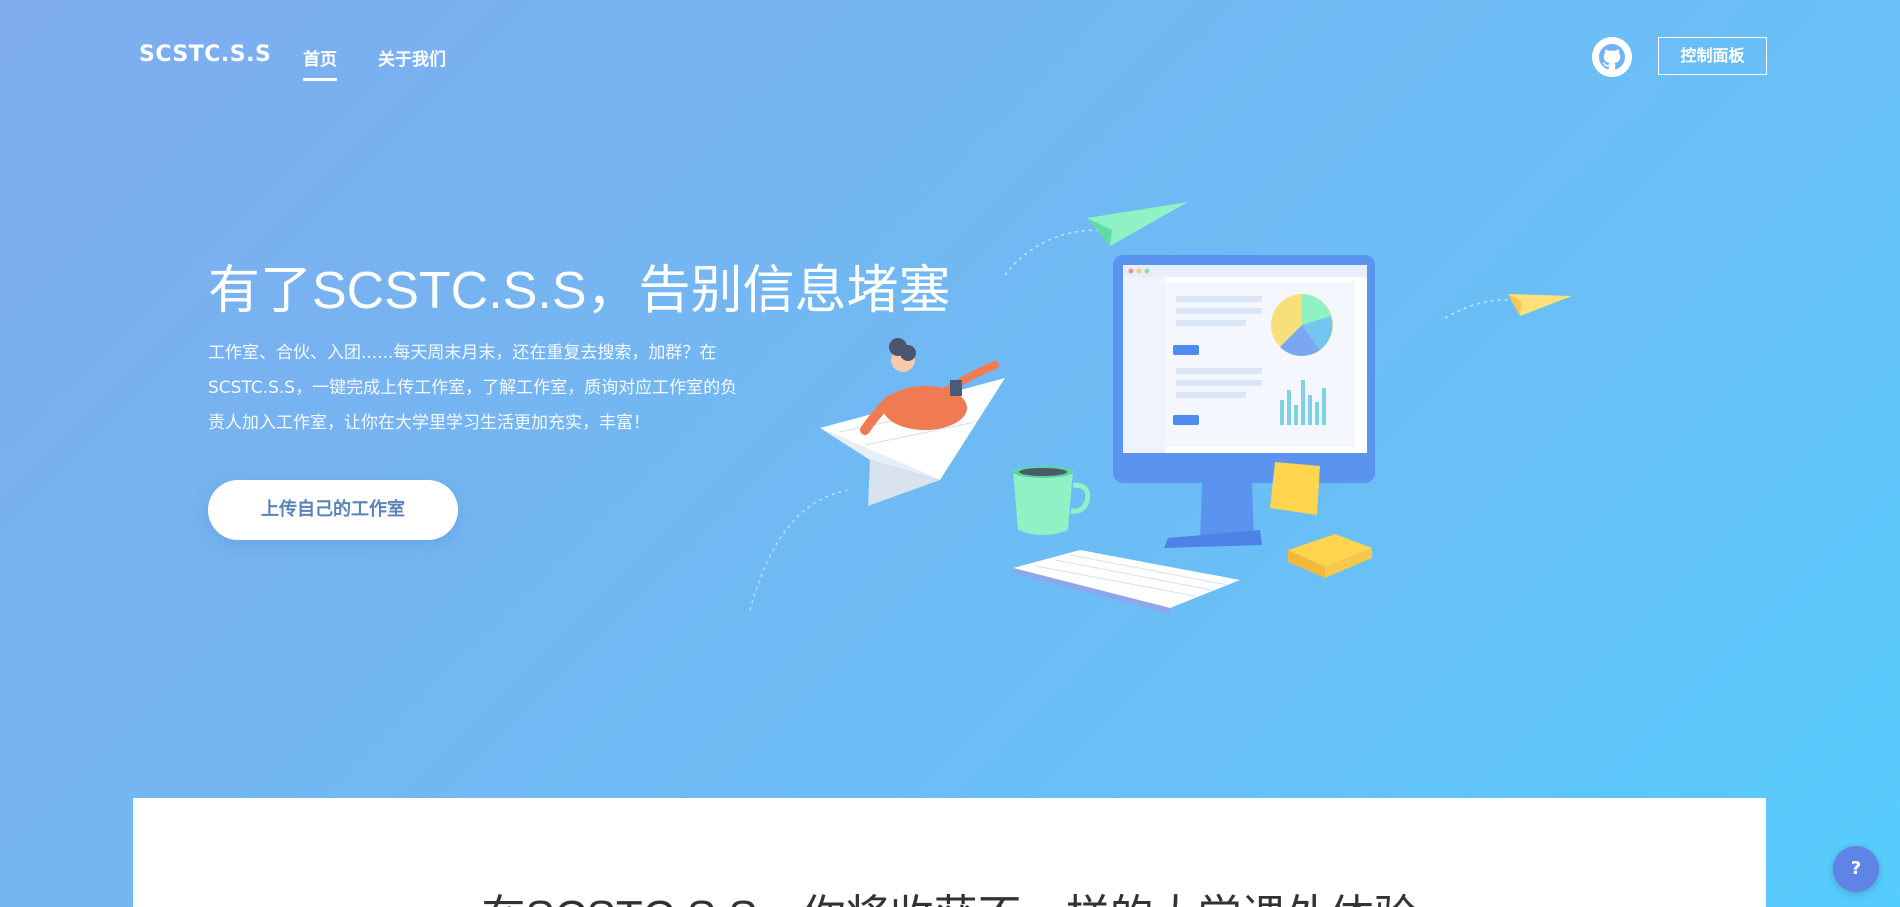 This screenshot has height=907, width=1900. I want to click on top-navbar: SCSTC.S.S 首页 关于我们 控制面板, so click(950, 56).